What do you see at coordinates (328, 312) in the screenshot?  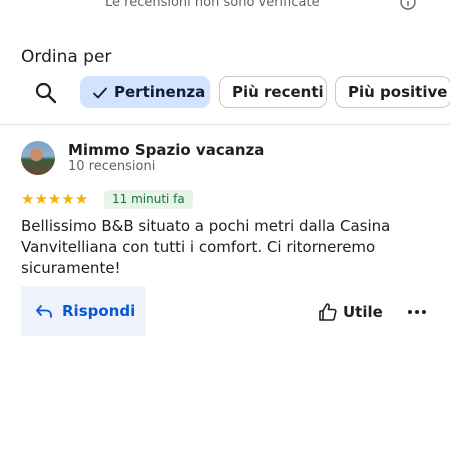 I see `thumbs-up-icon` at bounding box center [328, 312].